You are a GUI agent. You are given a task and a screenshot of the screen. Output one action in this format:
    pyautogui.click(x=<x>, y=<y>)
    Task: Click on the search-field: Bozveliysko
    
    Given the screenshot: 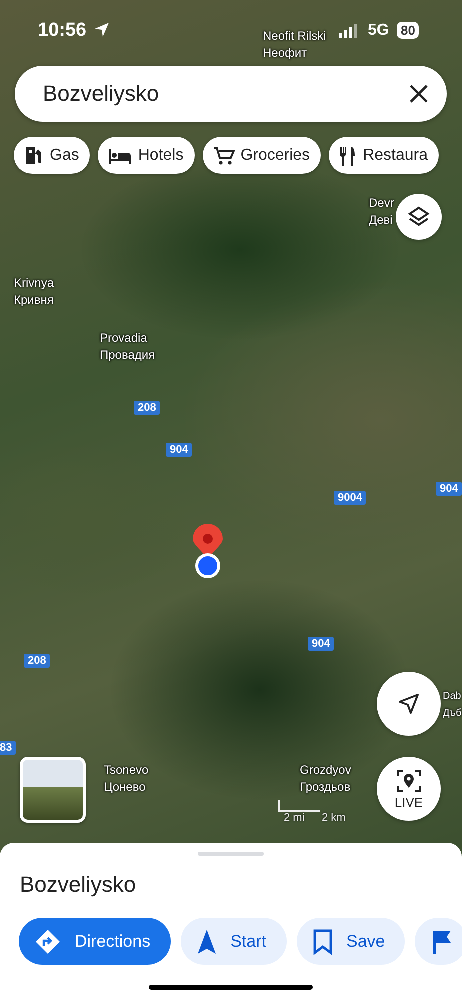 What is the action you would take?
    pyautogui.click(x=231, y=94)
    